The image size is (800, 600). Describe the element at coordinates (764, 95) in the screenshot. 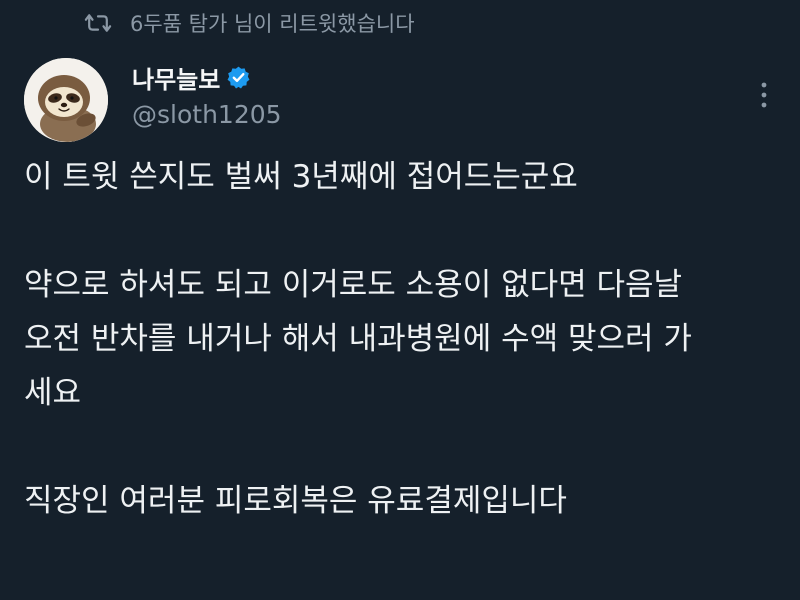

I see `more-vertical-icon` at that location.